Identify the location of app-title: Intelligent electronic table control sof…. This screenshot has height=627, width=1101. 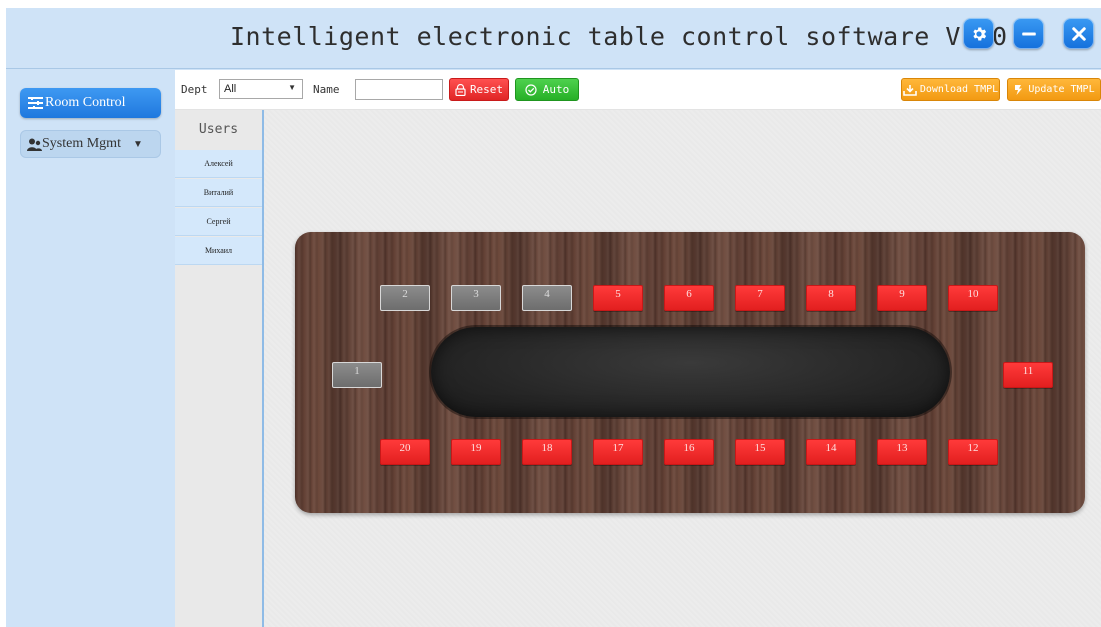
(619, 36).